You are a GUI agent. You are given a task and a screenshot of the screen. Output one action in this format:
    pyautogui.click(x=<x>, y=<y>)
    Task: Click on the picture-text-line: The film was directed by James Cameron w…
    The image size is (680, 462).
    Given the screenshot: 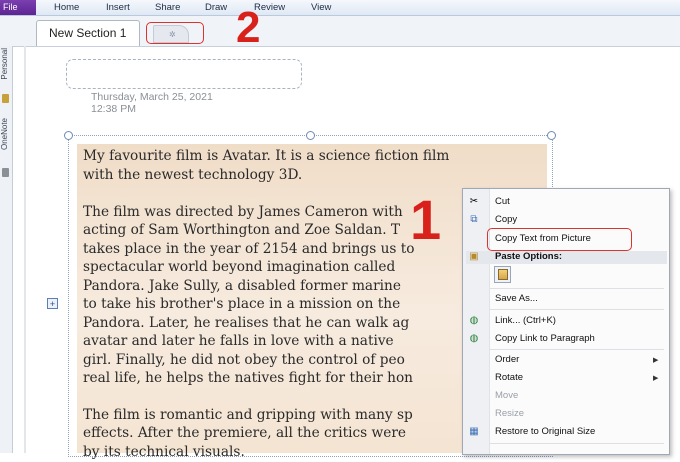 What is the action you would take?
    pyautogui.click(x=243, y=212)
    